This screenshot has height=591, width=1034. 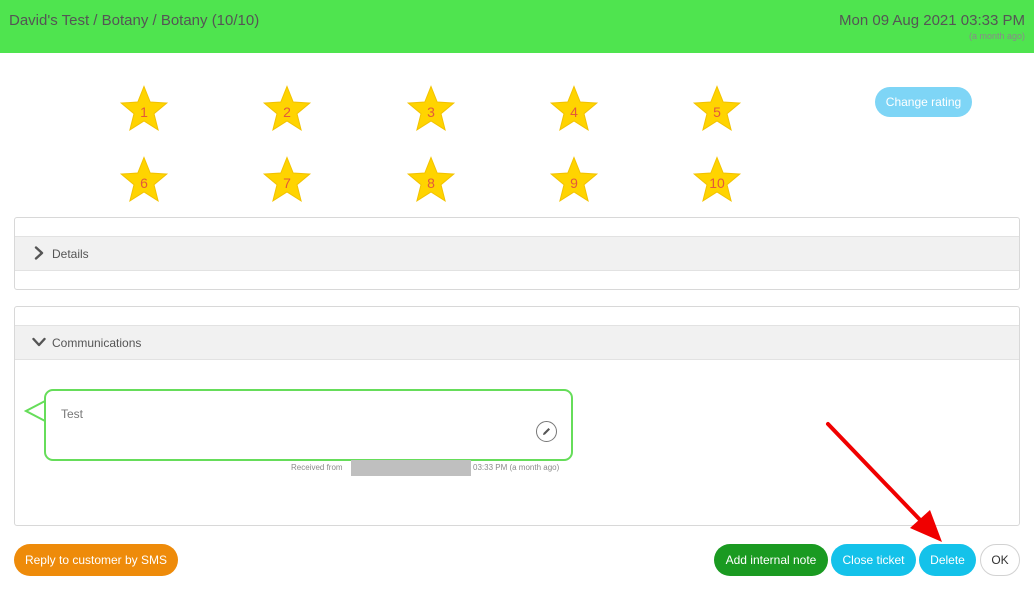 I want to click on star-number: 8, so click(x=431, y=182).